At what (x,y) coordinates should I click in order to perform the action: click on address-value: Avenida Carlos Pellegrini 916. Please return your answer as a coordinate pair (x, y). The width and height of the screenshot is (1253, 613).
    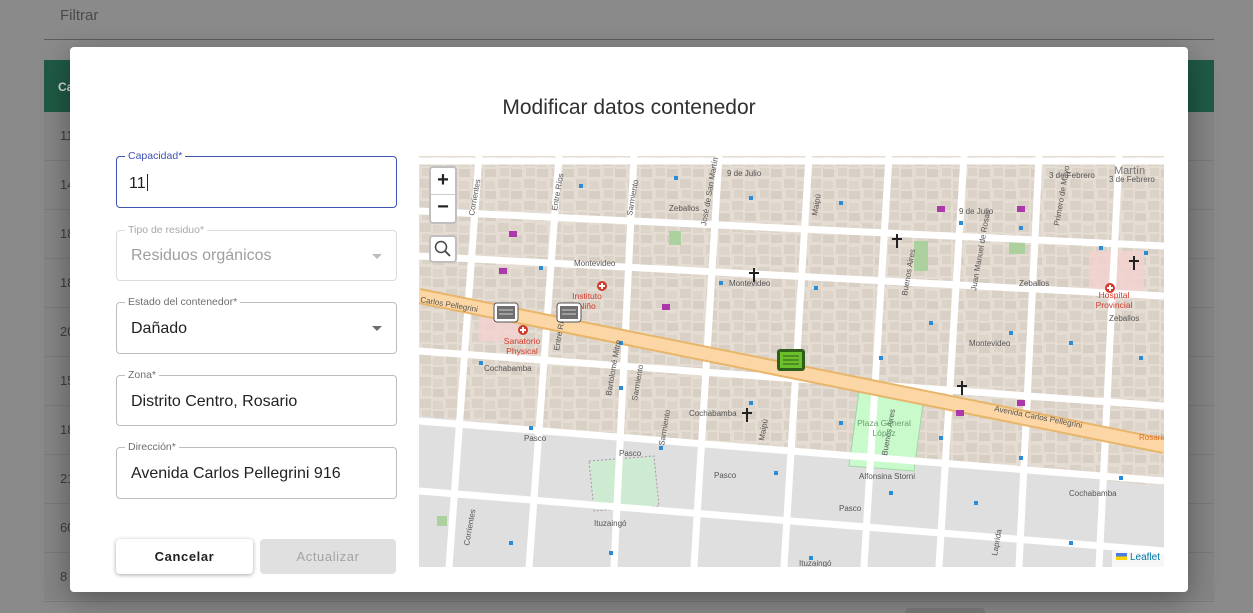
    Looking at the image, I should click on (236, 473).